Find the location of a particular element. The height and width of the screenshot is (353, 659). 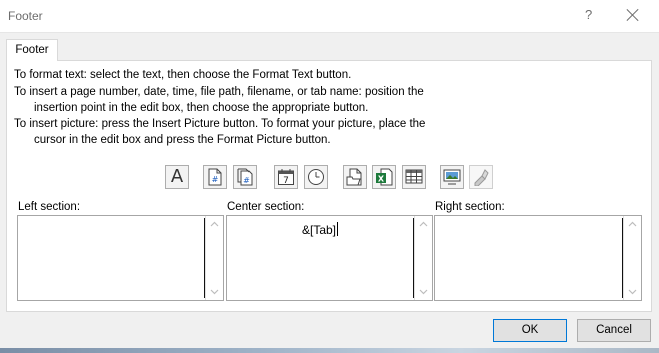

close-icon is located at coordinates (633, 15).